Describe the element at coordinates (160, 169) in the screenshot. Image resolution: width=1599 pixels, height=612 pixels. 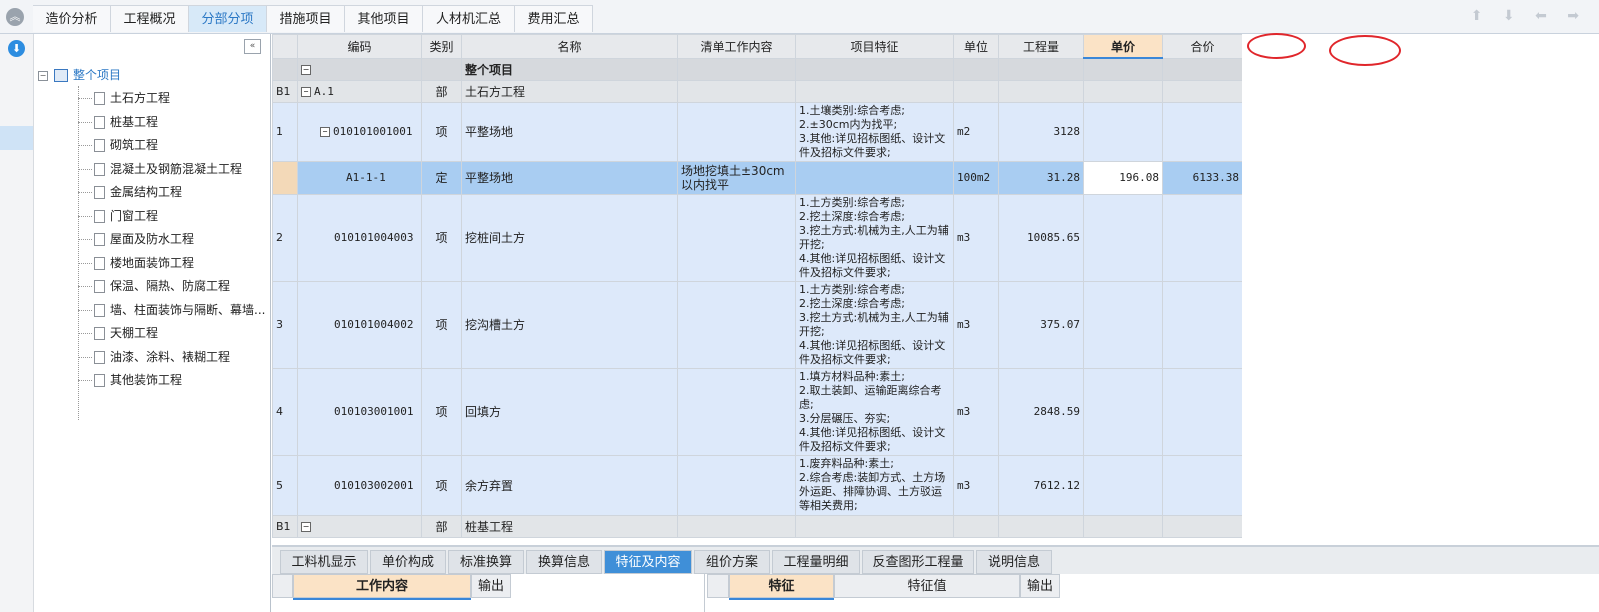
I see `tree-node: 混凝土及钢筋混凝土工程` at that location.